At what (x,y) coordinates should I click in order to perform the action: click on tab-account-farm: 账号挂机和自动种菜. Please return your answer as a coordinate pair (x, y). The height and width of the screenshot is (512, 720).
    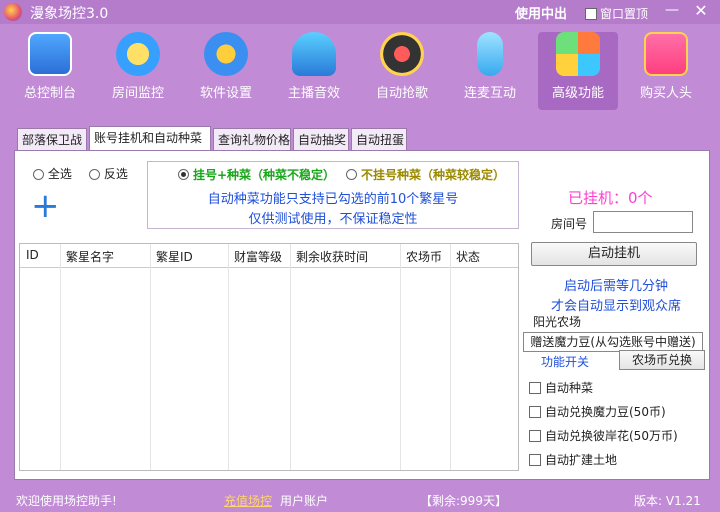
    Looking at the image, I should click on (150, 139).